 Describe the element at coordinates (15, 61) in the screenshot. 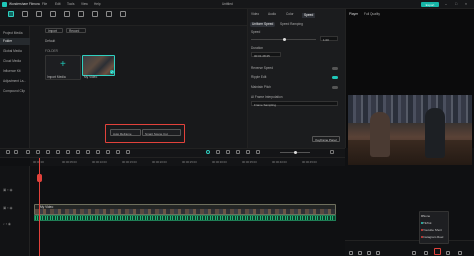

I see `sidebar-item-cloud-media: Cloud Media` at that location.